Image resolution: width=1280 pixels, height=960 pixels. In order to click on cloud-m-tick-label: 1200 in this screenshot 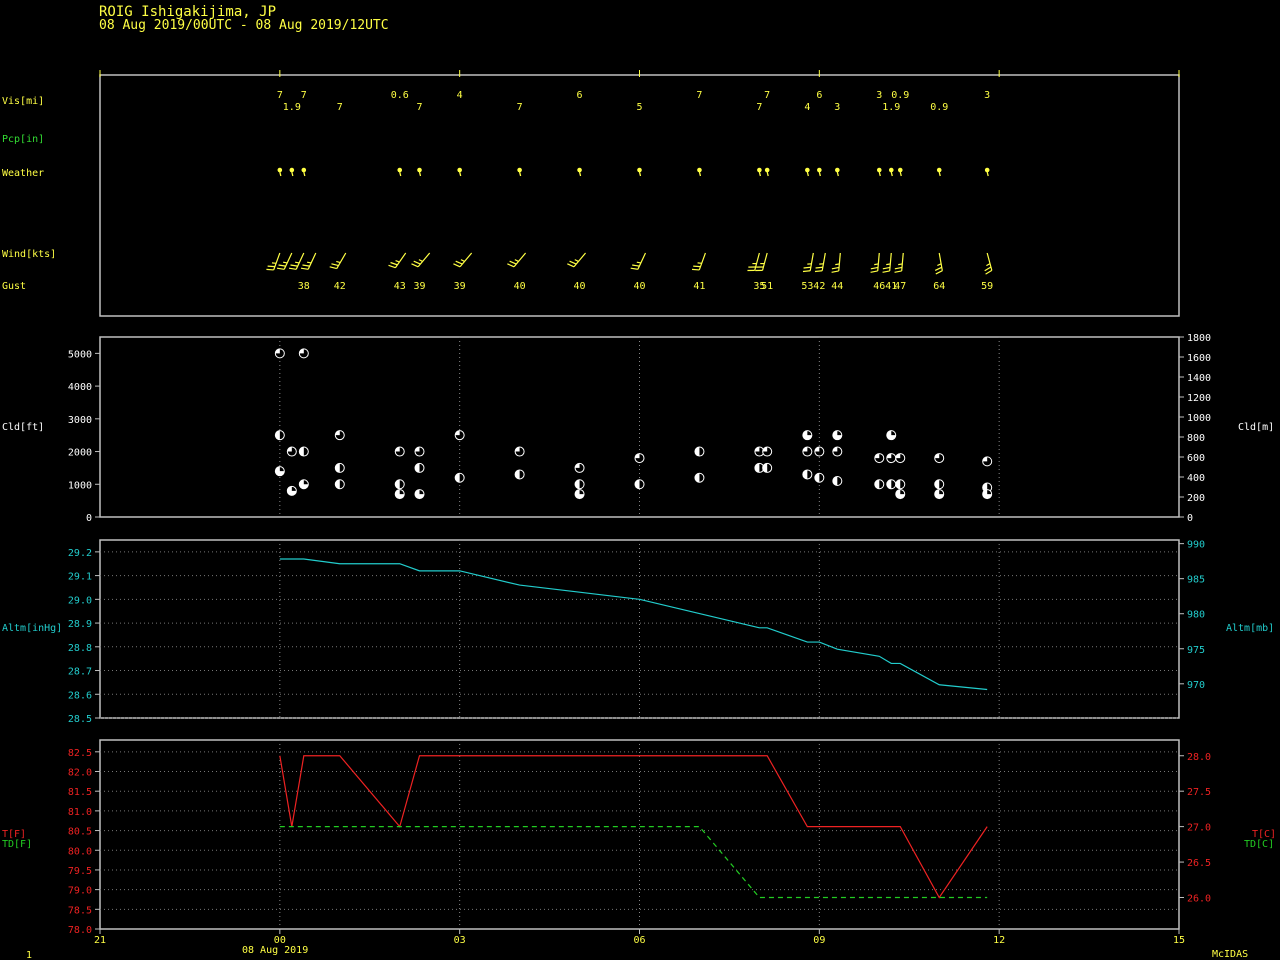, I will do `click(1199, 398)`.